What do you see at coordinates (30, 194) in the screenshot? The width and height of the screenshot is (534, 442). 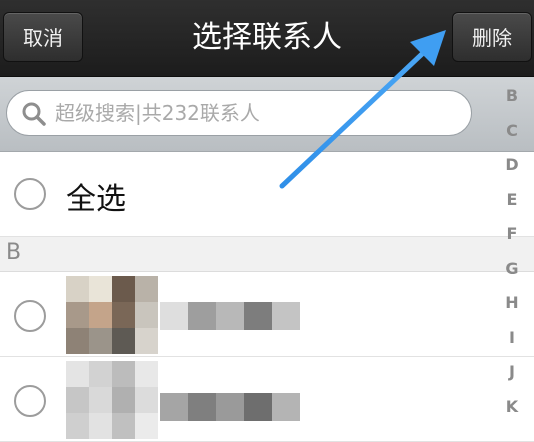 I see `select-all-radio` at bounding box center [30, 194].